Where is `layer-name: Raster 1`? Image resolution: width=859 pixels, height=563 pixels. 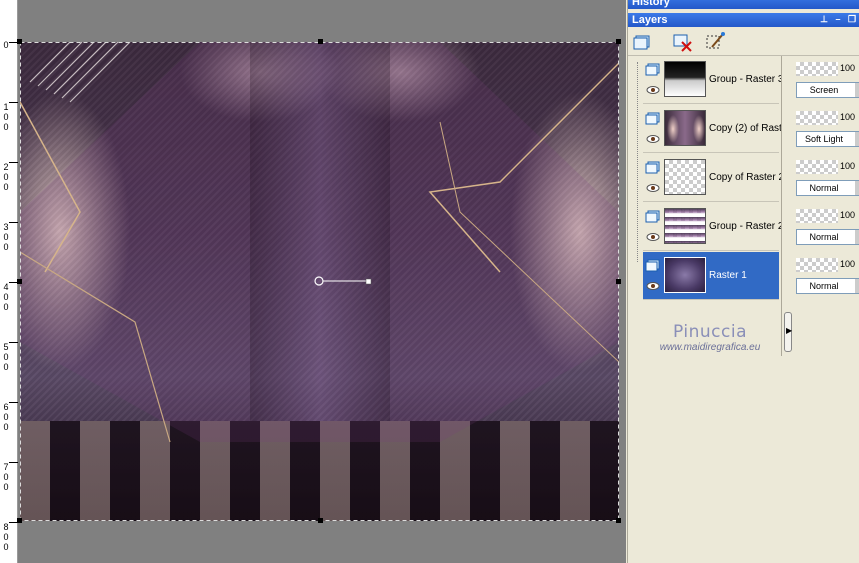 layer-name: Raster 1 is located at coordinates (728, 275).